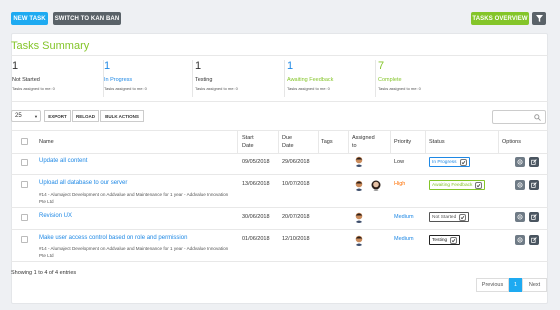 Image resolution: width=560 pixels, height=310 pixels. I want to click on column-header-tags: Tags, so click(327, 142).